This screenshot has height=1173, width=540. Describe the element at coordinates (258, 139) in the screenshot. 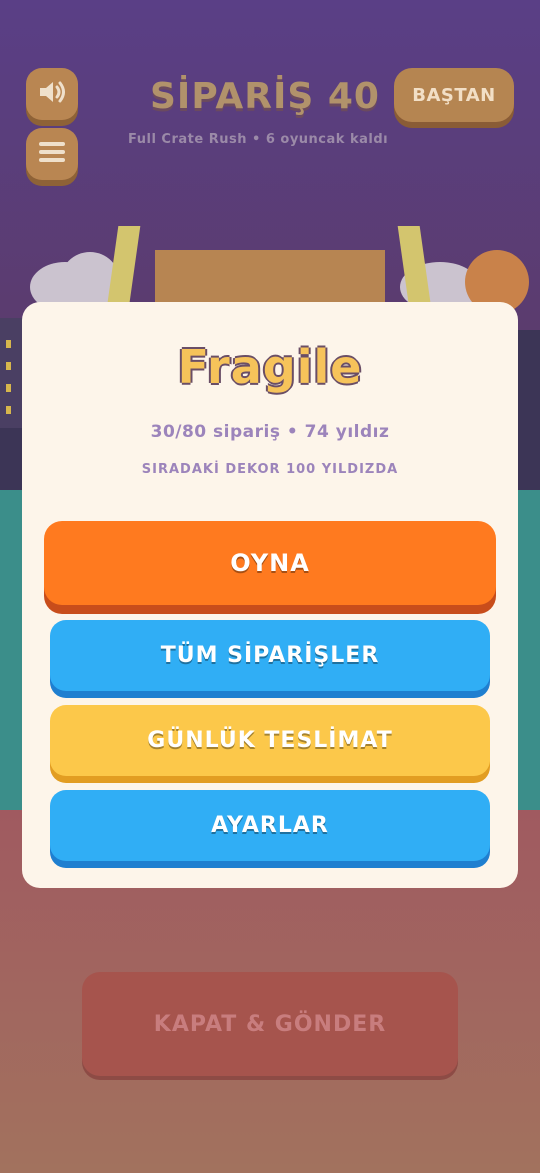

I see `order-subtitle: Full Crate Rush • 6 oyuncak kaldı` at that location.